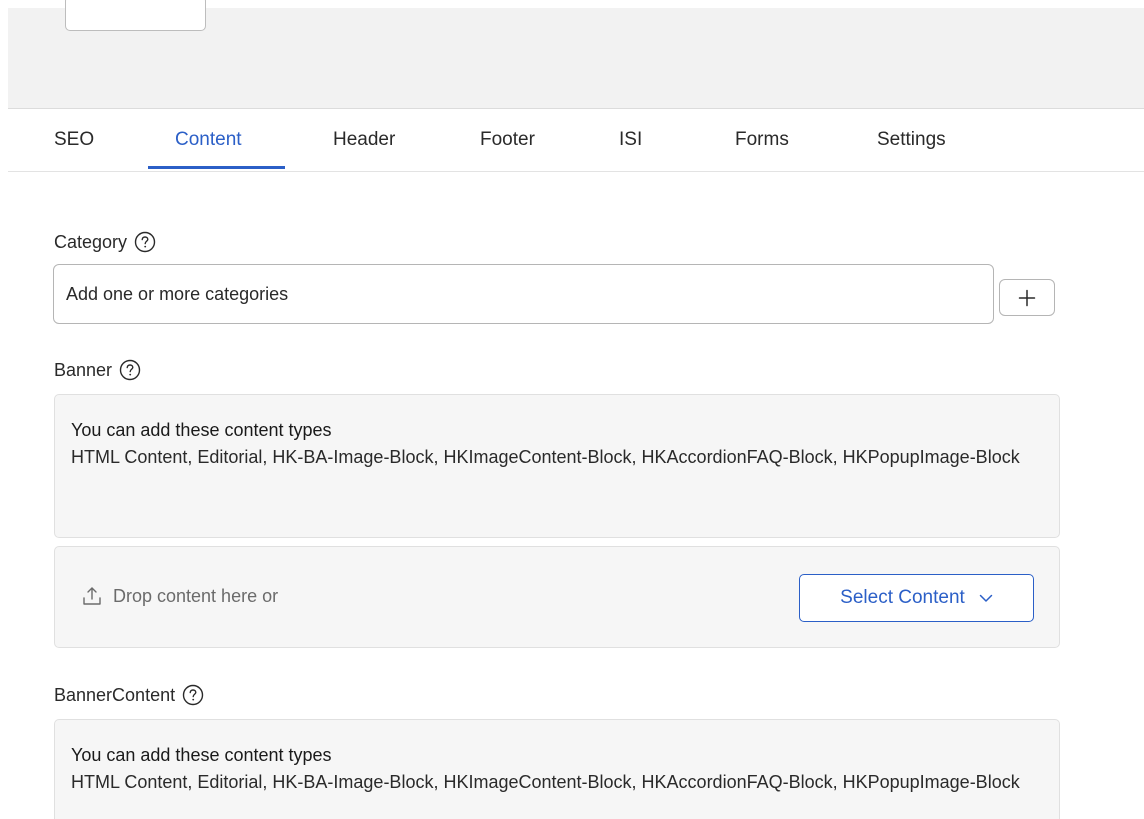 This screenshot has height=819, width=1144. I want to click on banner-drop-zone: Drop content here or Select Content, so click(557, 597).